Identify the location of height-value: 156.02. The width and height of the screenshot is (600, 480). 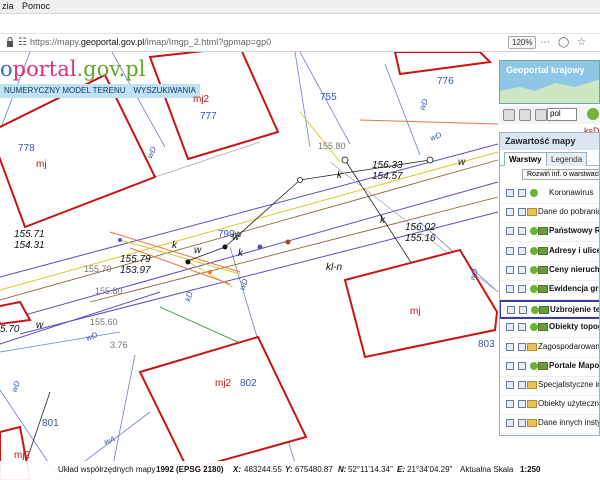
(420, 227).